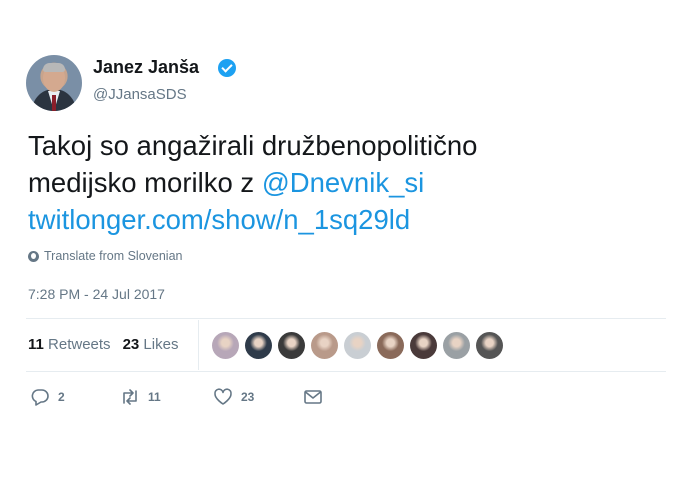 The width and height of the screenshot is (685, 483). I want to click on reply-button: 2, so click(75, 397).